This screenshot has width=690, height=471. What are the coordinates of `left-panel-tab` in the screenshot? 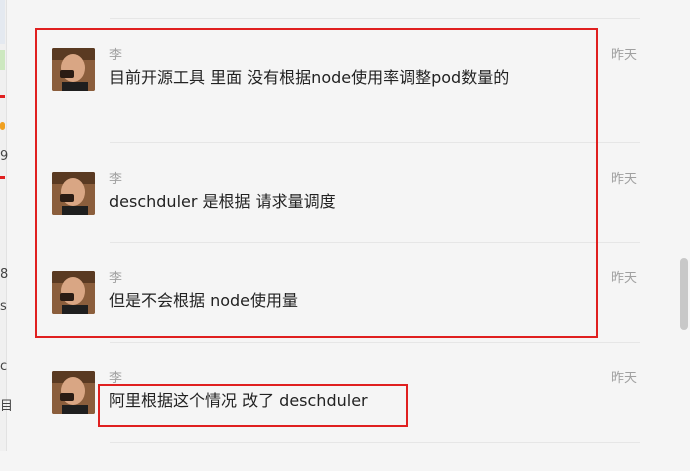 It's located at (2, 22).